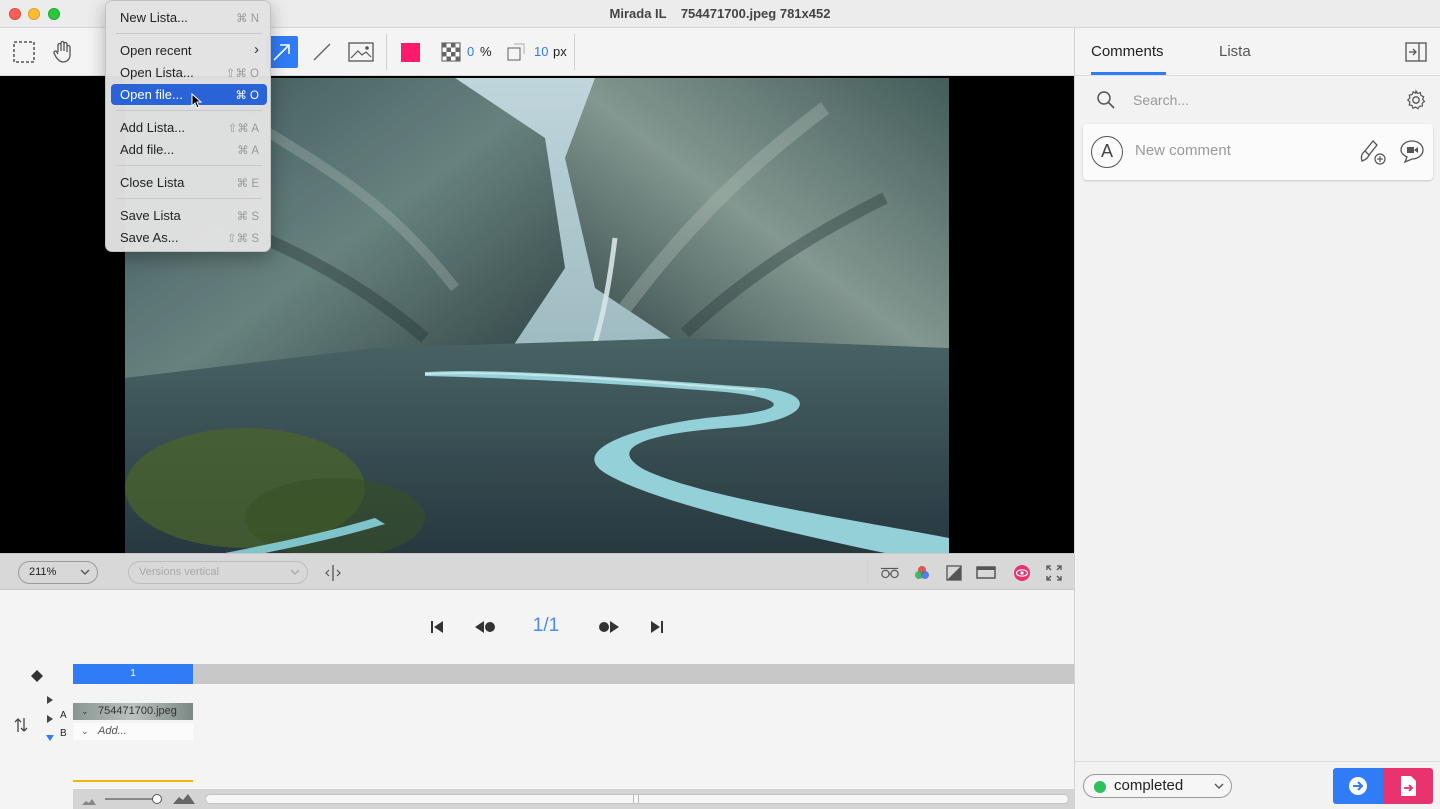 The height and width of the screenshot is (809, 1440). I want to click on eye-icon, so click(1022, 573).